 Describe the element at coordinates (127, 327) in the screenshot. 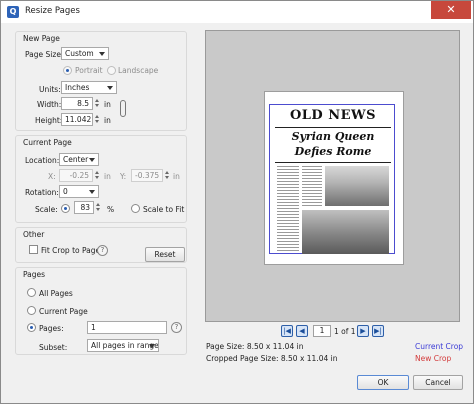

I see `pages-range-input: 1` at that location.